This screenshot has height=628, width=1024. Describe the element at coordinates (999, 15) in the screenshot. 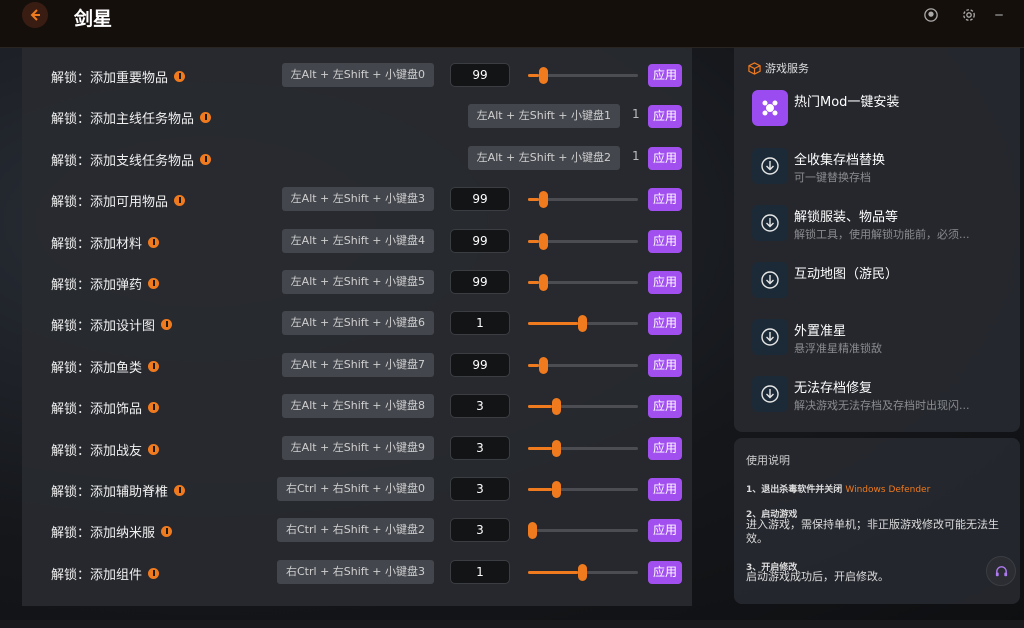

I see `minimize-button` at that location.